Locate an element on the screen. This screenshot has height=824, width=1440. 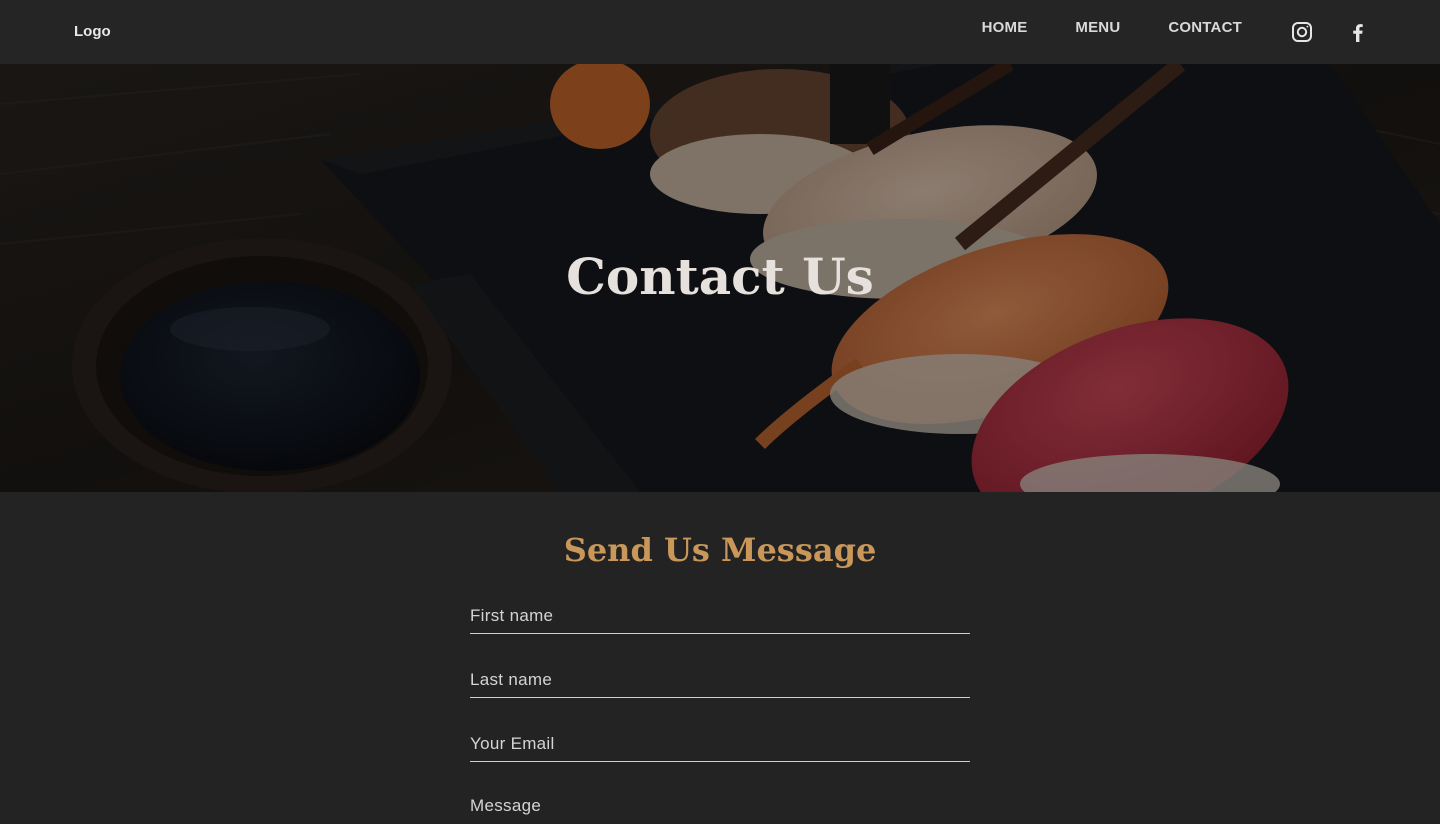
facebook-icon is located at coordinates (1358, 32).